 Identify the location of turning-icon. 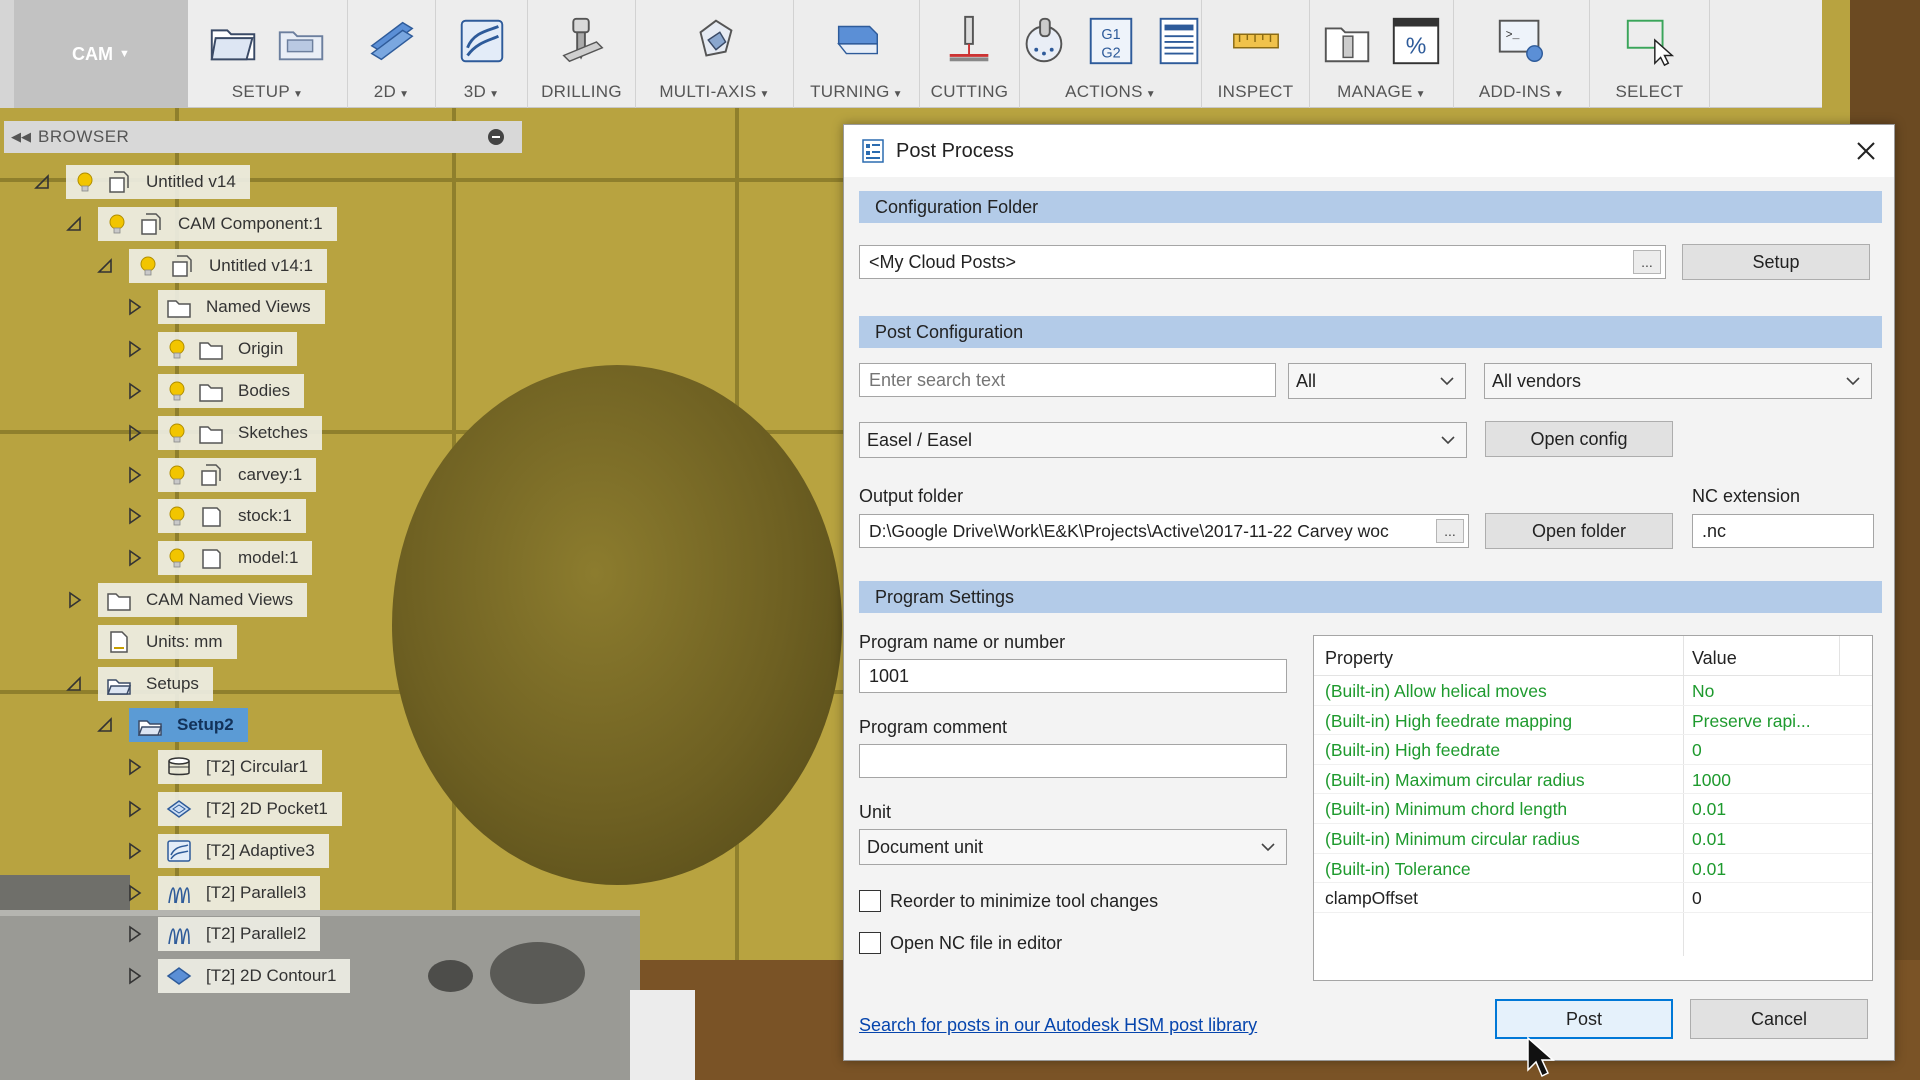
(857, 41).